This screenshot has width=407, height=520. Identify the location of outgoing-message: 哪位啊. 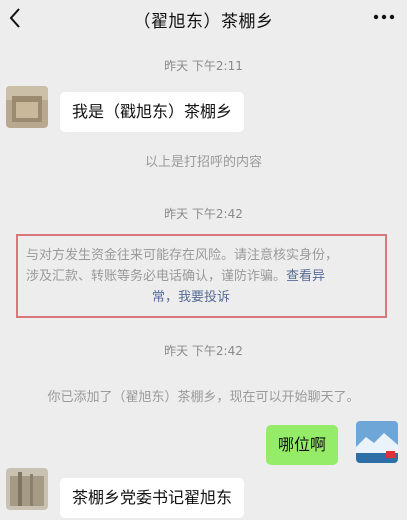
(302, 445).